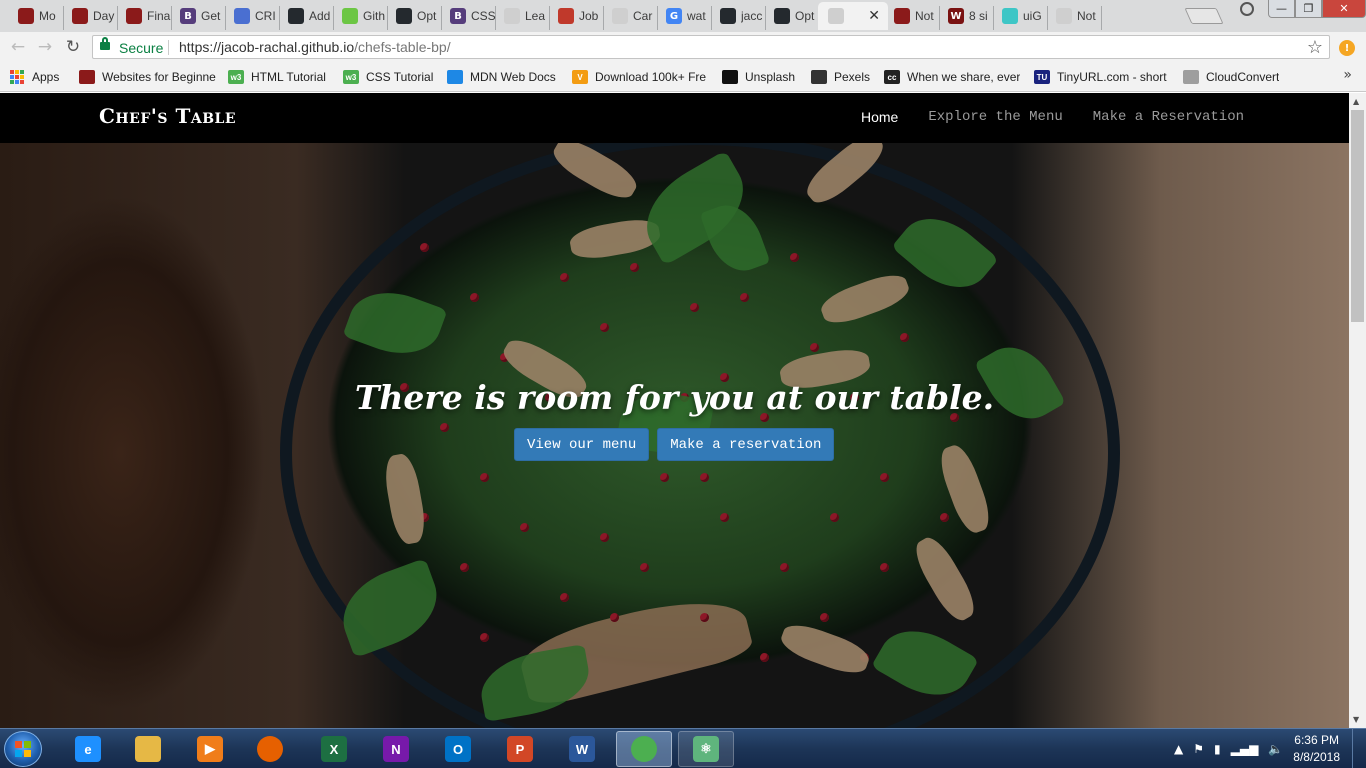  Describe the element at coordinates (1356, 719) in the screenshot. I see `scroll-down-icon: ▼` at that location.